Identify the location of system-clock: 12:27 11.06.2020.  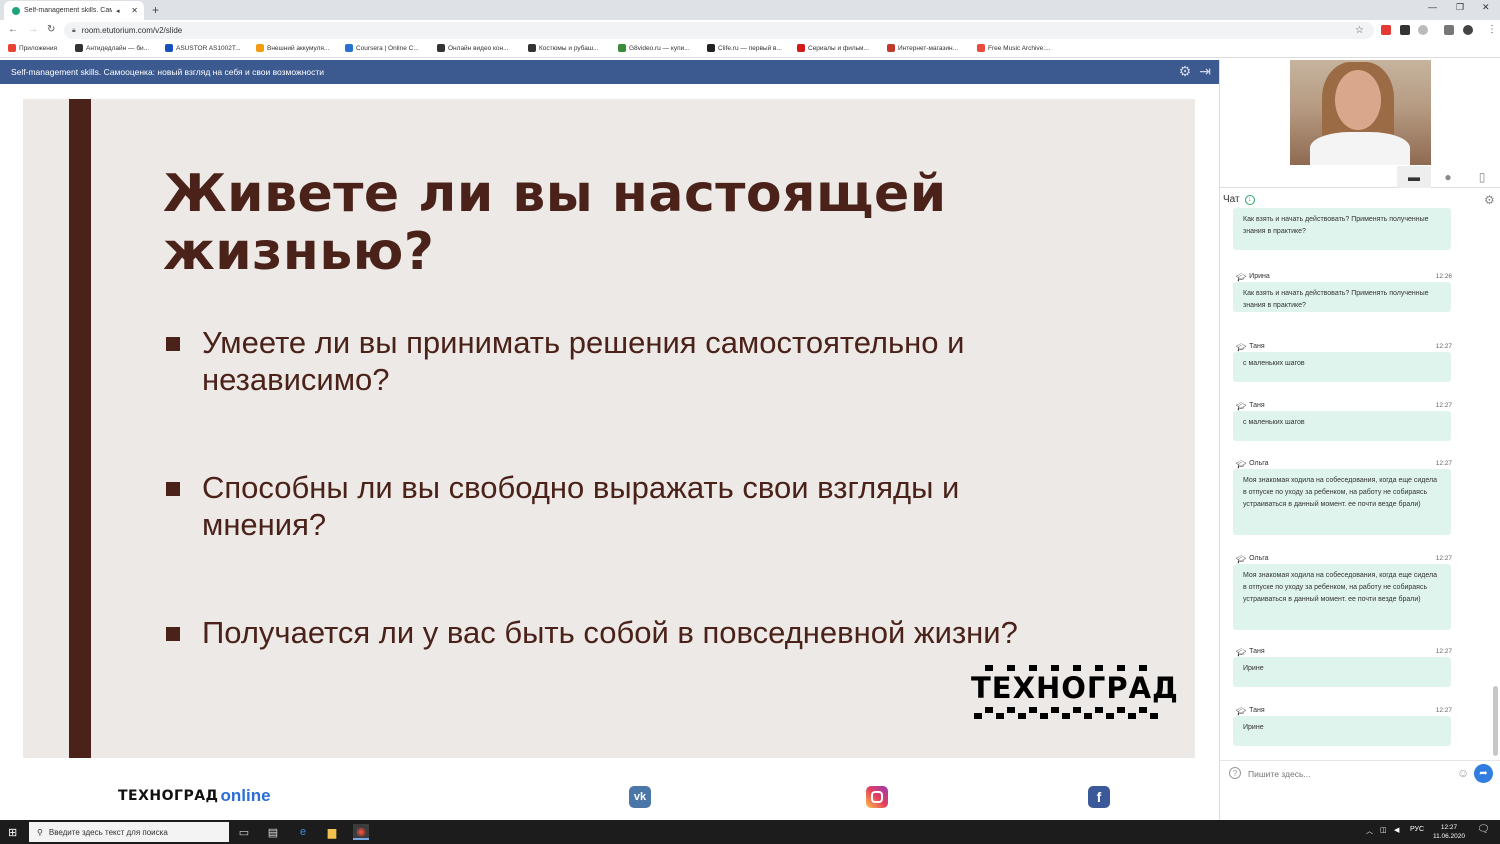
(1449, 832).